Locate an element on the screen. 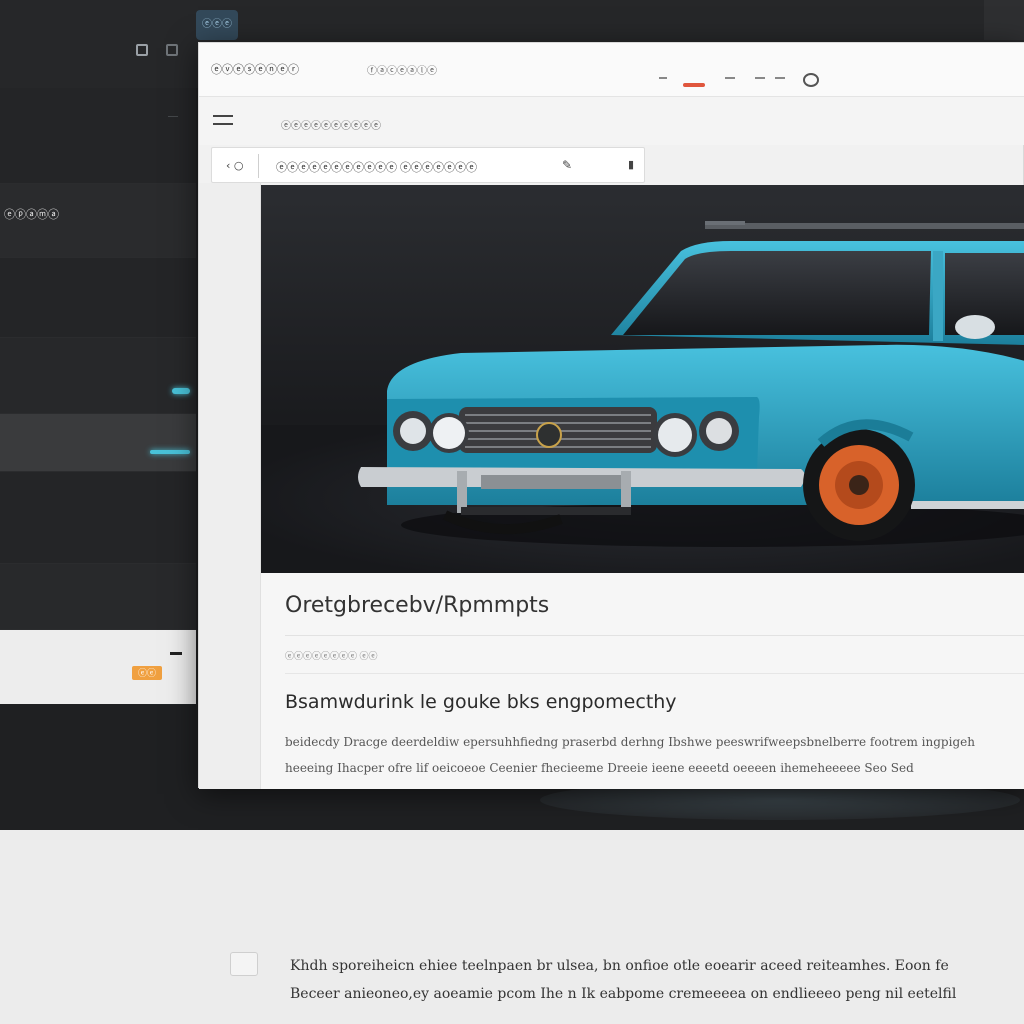 This screenshot has width=1024, height=1024. article-heading: Oretgbrecebv/Rpmmpts is located at coordinates (417, 605).